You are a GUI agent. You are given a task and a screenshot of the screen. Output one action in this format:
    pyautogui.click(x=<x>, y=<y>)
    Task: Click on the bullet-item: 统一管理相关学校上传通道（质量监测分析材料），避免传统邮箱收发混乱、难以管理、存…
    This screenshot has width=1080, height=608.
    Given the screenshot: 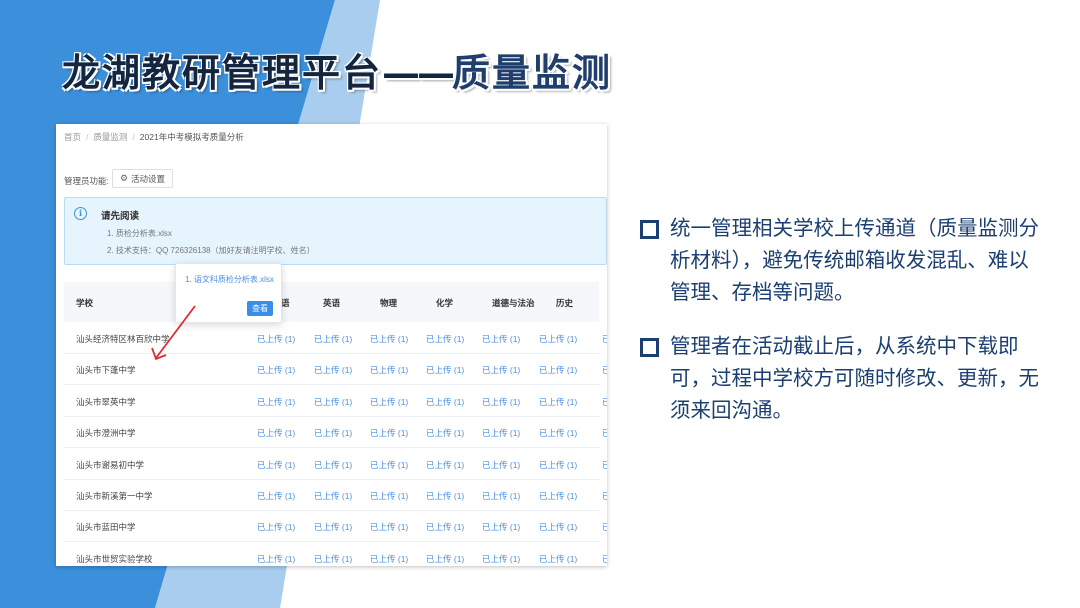 What is the action you would take?
    pyautogui.click(x=840, y=260)
    